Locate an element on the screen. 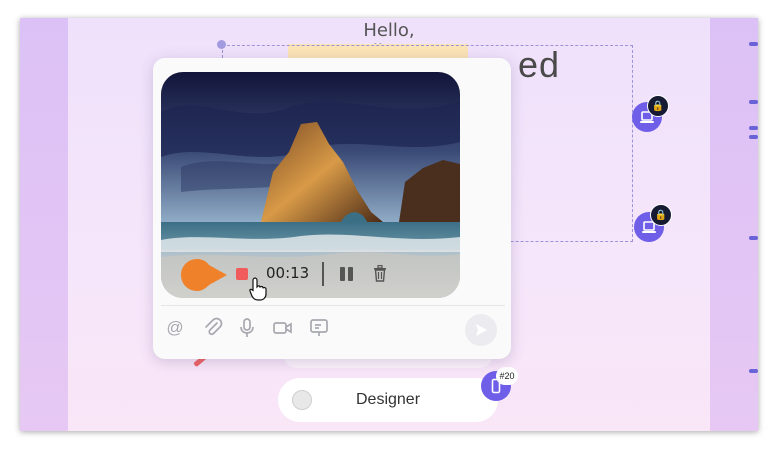 The height and width of the screenshot is (450, 779). send-icon is located at coordinates (481, 330).